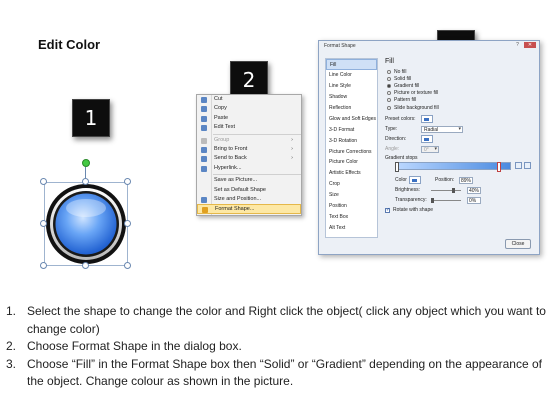 The width and height of the screenshot is (560, 420). I want to click on gradient-stop-handle, so click(397, 167).